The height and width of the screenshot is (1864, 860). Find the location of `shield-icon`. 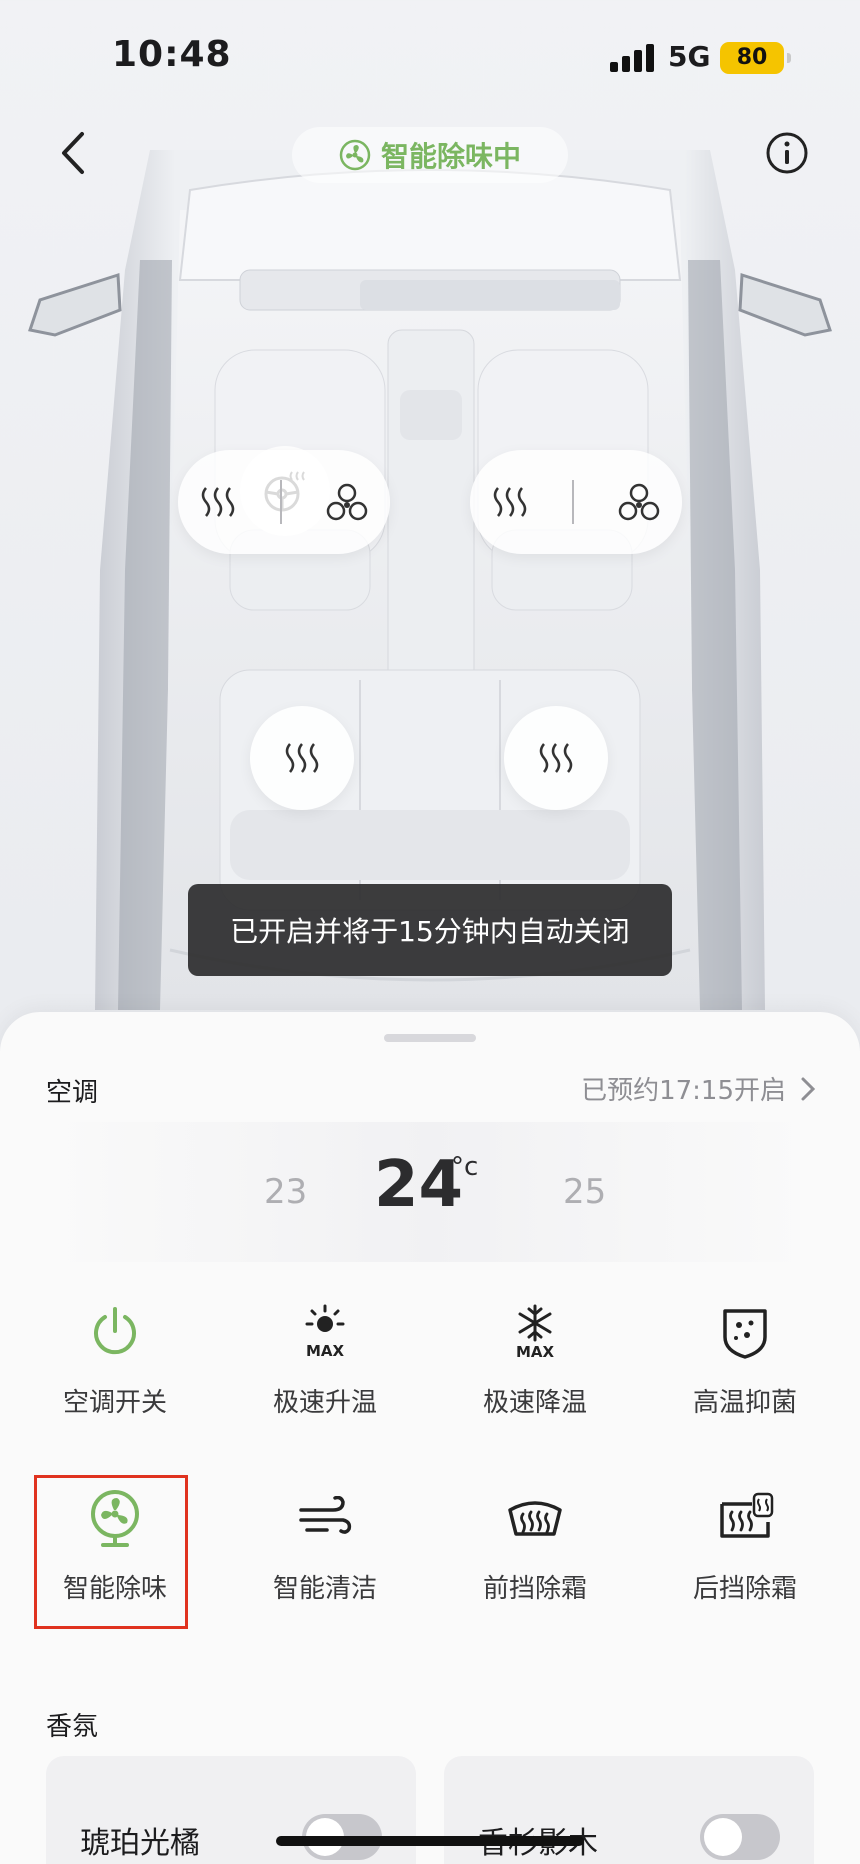

shield-icon is located at coordinates (745, 1332).